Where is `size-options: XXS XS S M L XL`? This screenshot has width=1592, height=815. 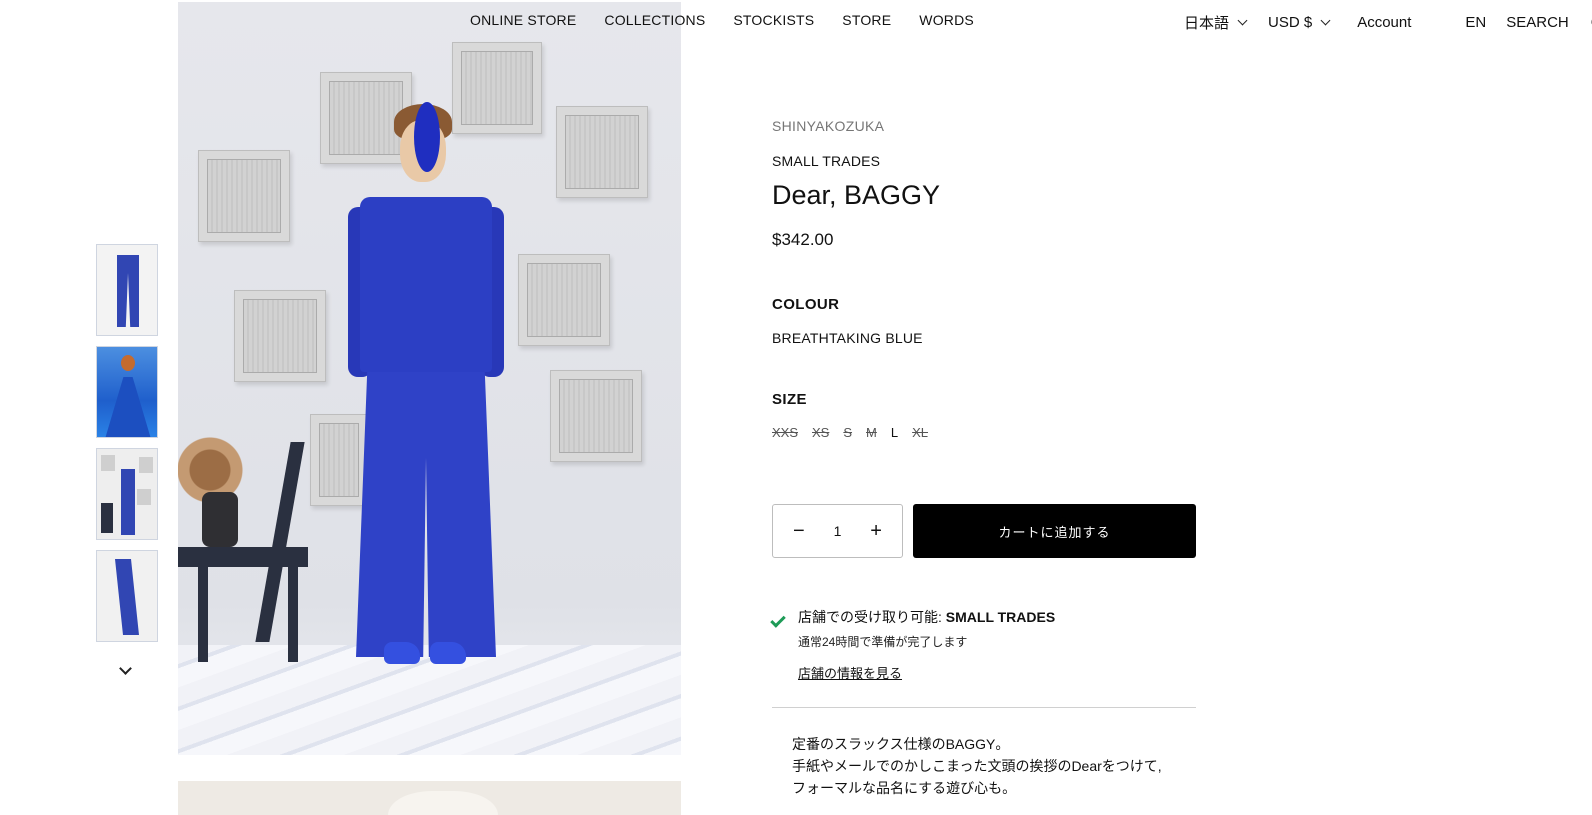 size-options: XXS XS S M L XL is located at coordinates (850, 432).